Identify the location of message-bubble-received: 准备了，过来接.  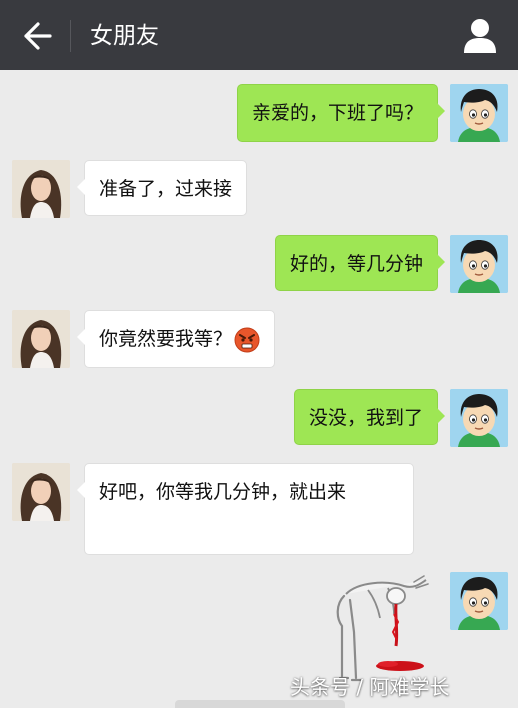
(162, 188).